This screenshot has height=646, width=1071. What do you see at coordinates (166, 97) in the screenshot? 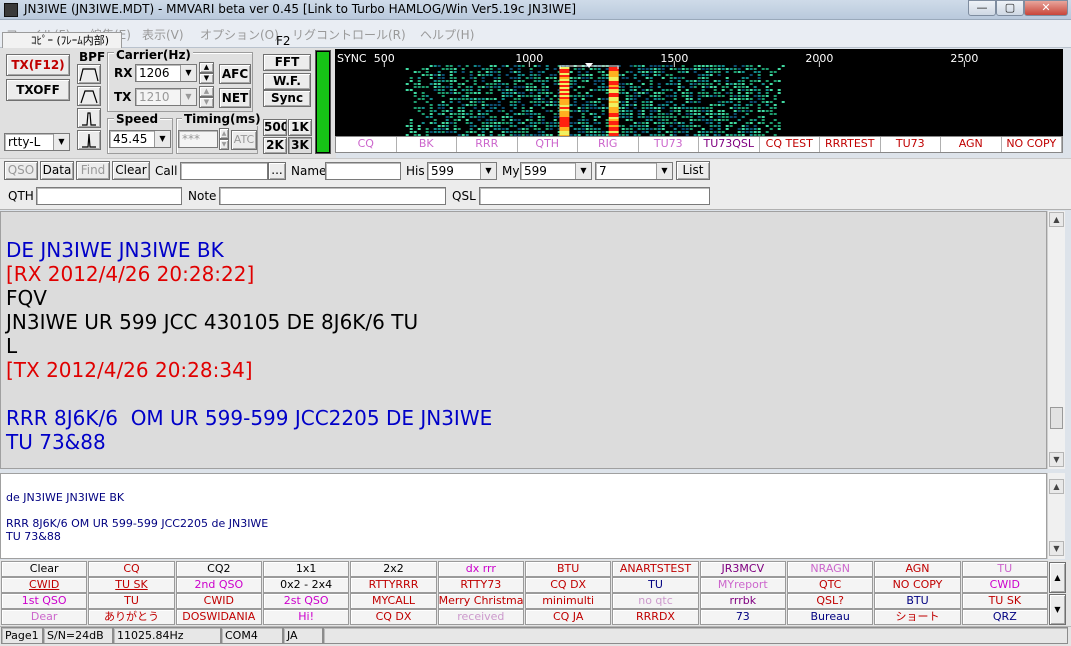
I see `tx-carrier-select: 1210 ▼` at bounding box center [166, 97].